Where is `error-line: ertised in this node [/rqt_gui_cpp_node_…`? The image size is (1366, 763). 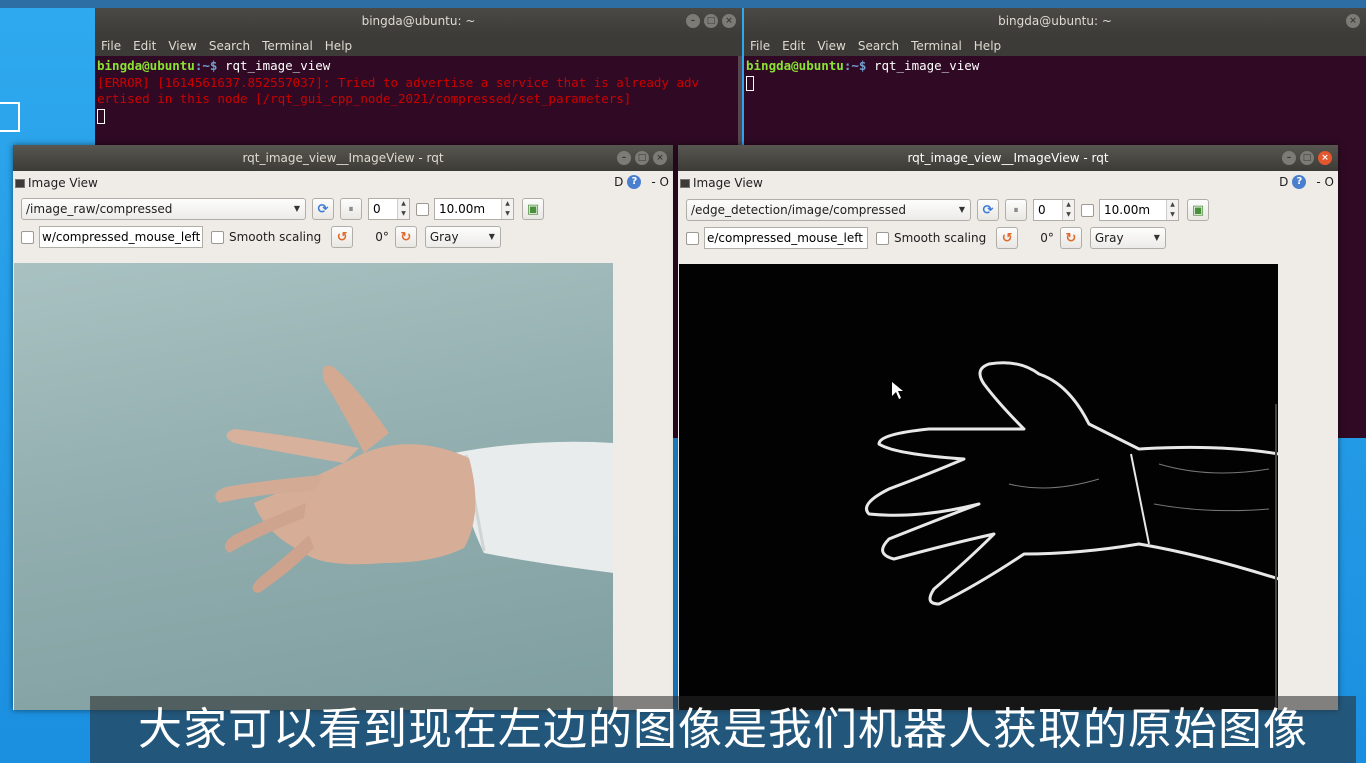
error-line: ertised in this node [/rqt_gui_cpp_node_… is located at coordinates (364, 98).